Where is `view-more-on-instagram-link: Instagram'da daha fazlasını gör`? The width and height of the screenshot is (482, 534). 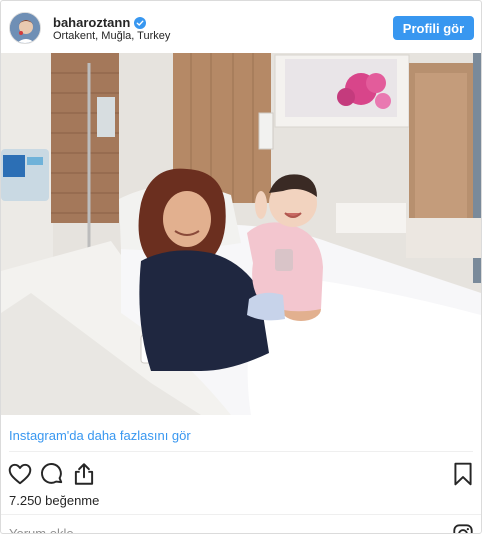 view-more-on-instagram-link: Instagram'da daha fazlasını gör is located at coordinates (100, 435).